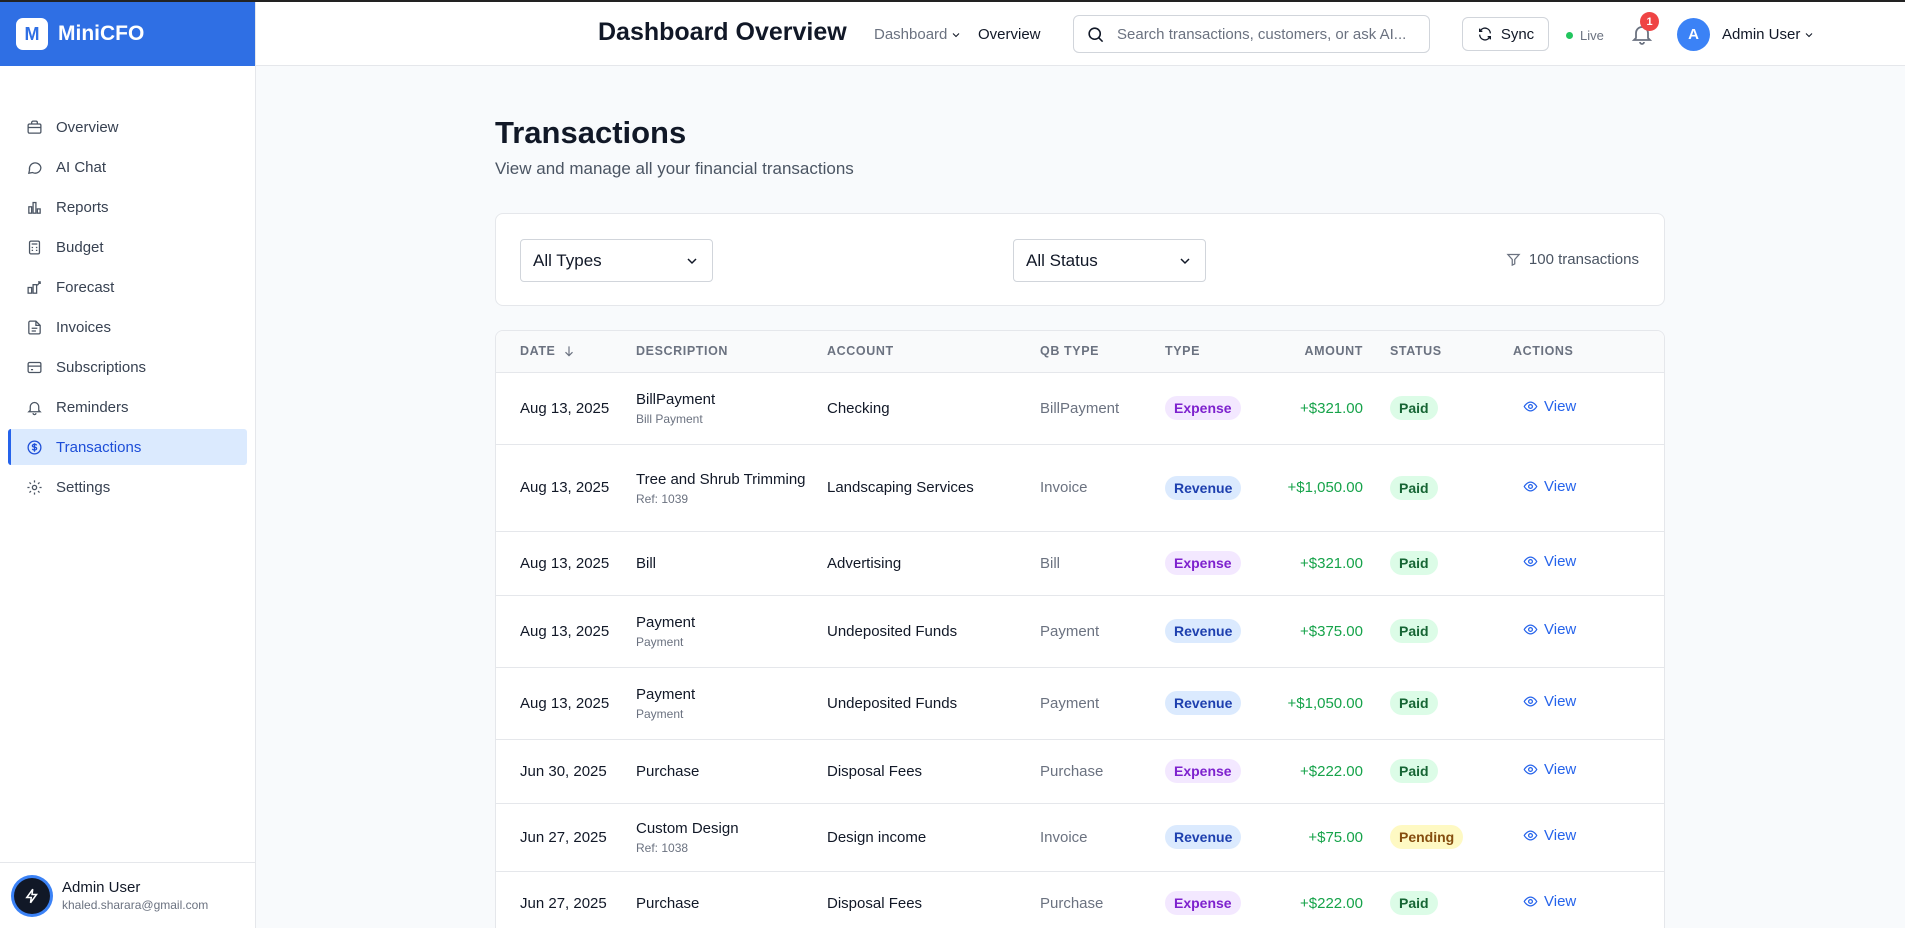 Image resolution: width=1905 pixels, height=928 pixels. Describe the element at coordinates (34, 247) in the screenshot. I see `calculator-icon` at that location.